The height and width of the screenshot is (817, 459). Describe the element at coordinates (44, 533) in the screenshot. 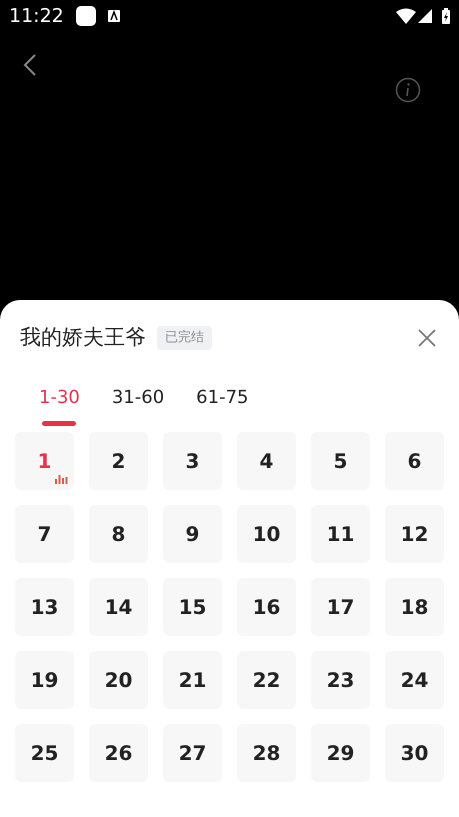

I see `episode-tile: 7` at that location.